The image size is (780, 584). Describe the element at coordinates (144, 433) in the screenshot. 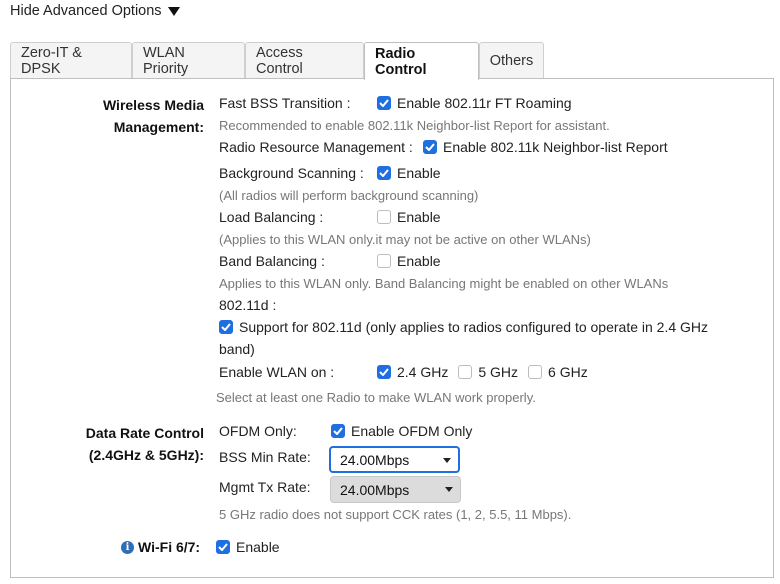

I see `data-rate-label-line1: Data Rate Control` at that location.